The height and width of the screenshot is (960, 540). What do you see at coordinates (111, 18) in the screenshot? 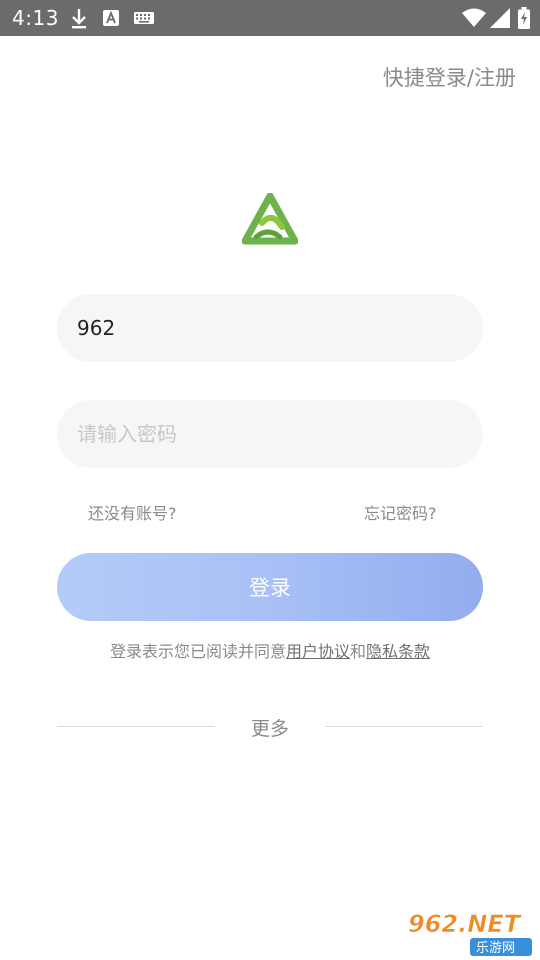
I see `a-icon` at bounding box center [111, 18].